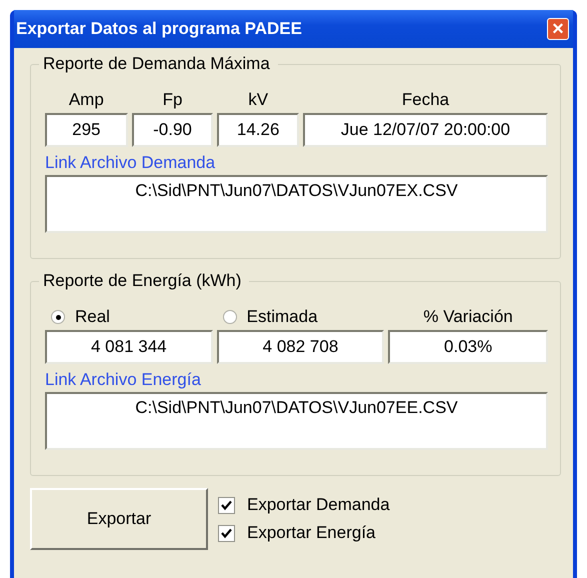  I want to click on value-field: 0.03%, so click(468, 347).